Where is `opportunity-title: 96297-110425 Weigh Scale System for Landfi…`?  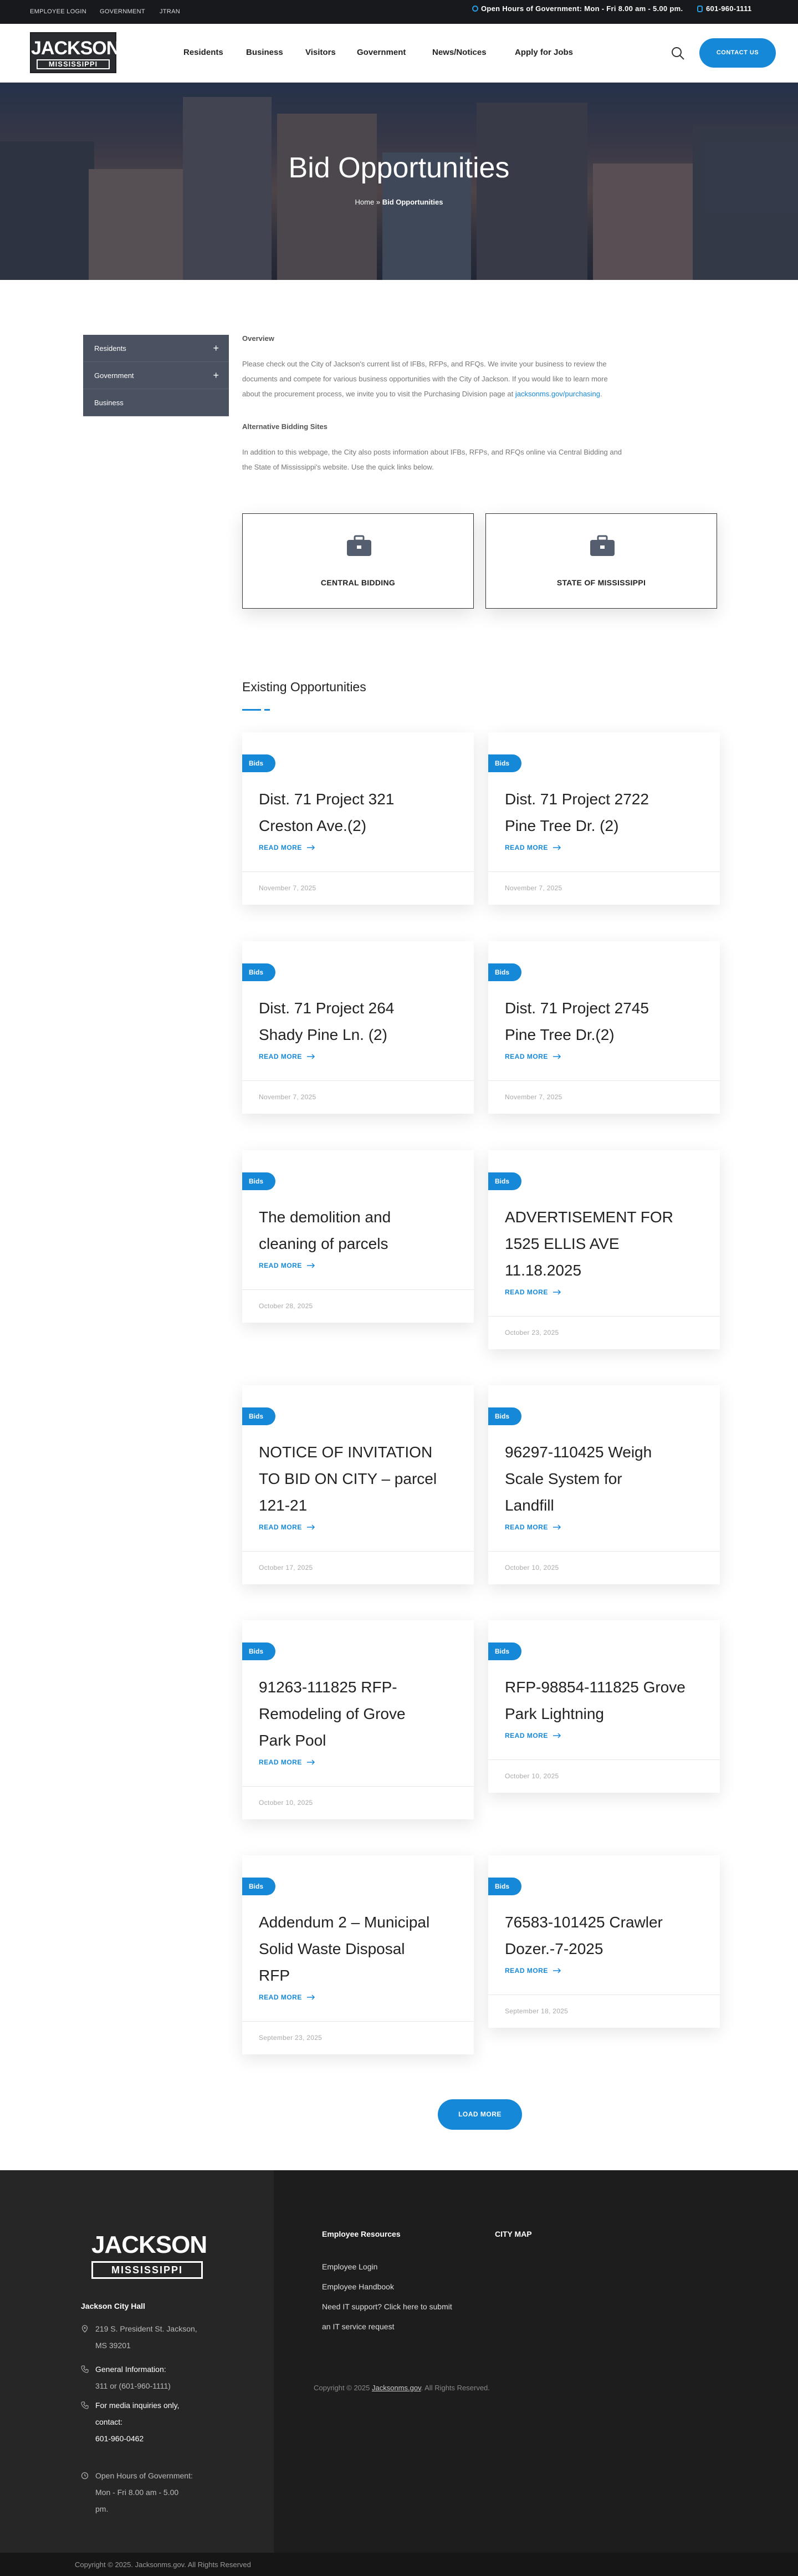 opportunity-title: 96297-110425 Weigh Scale System for Landfi… is located at coordinates (604, 1479).